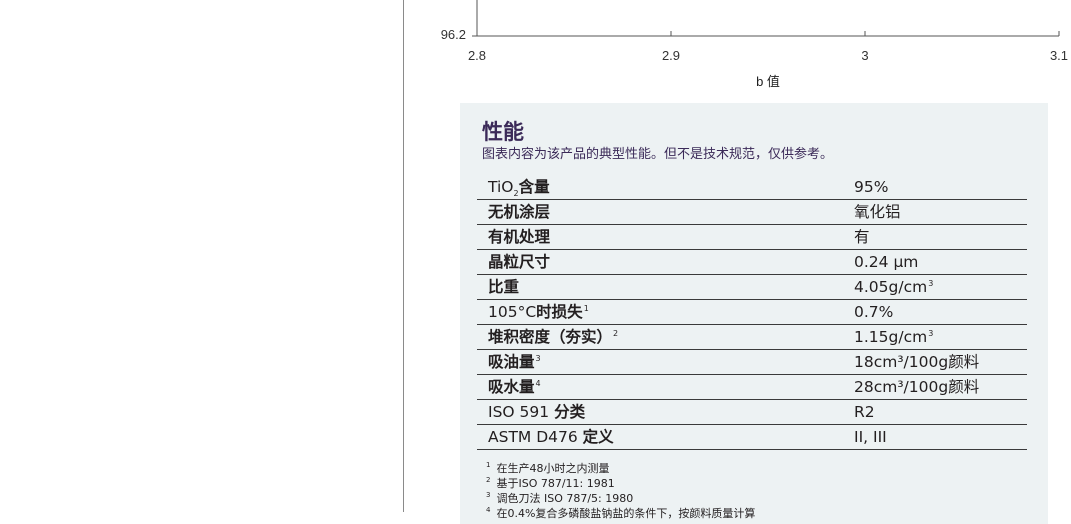 This screenshot has height=524, width=1071. What do you see at coordinates (752, 262) in the screenshot?
I see `property-row: 晶粒尺寸 0.24 μm` at bounding box center [752, 262].